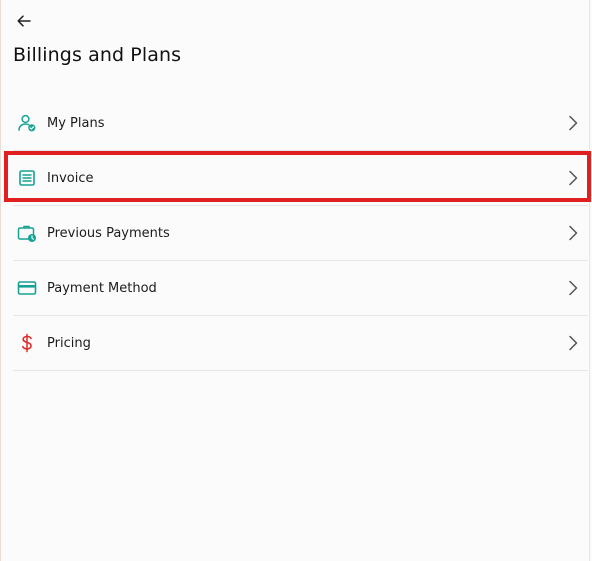 The height and width of the screenshot is (561, 592). What do you see at coordinates (27, 288) in the screenshot?
I see `credit-card-icon` at bounding box center [27, 288].